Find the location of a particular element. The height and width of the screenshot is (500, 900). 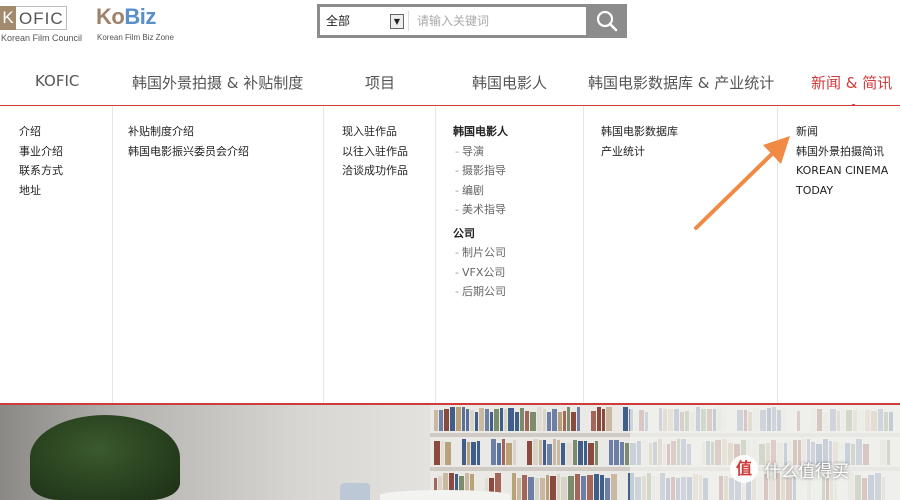

menu-sublink-art-director: - 美术指导 is located at coordinates (480, 210).